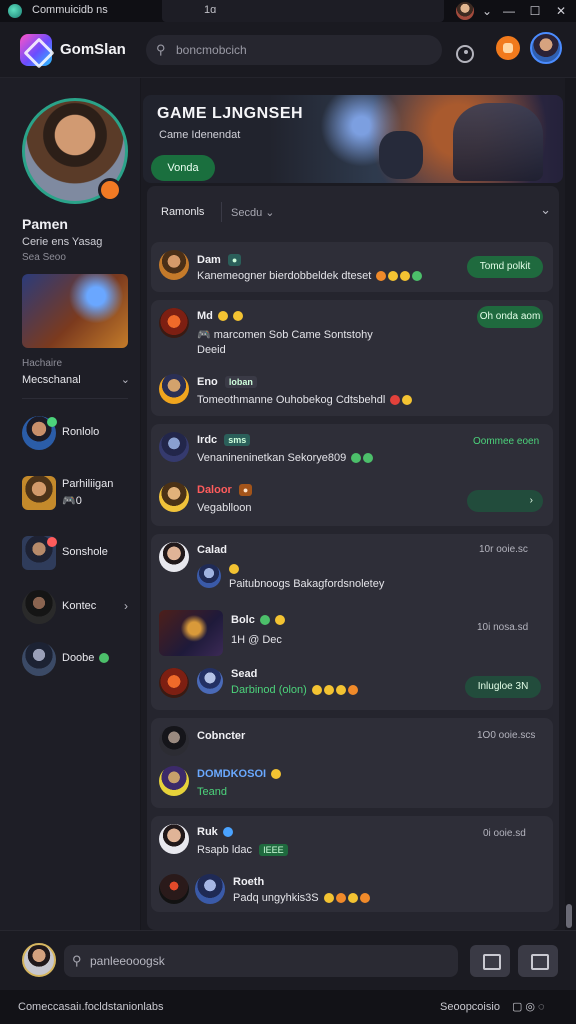  I want to click on hero-banner: GAME LJNGNSEH Came Idenendat Vonda, so click(353, 139).